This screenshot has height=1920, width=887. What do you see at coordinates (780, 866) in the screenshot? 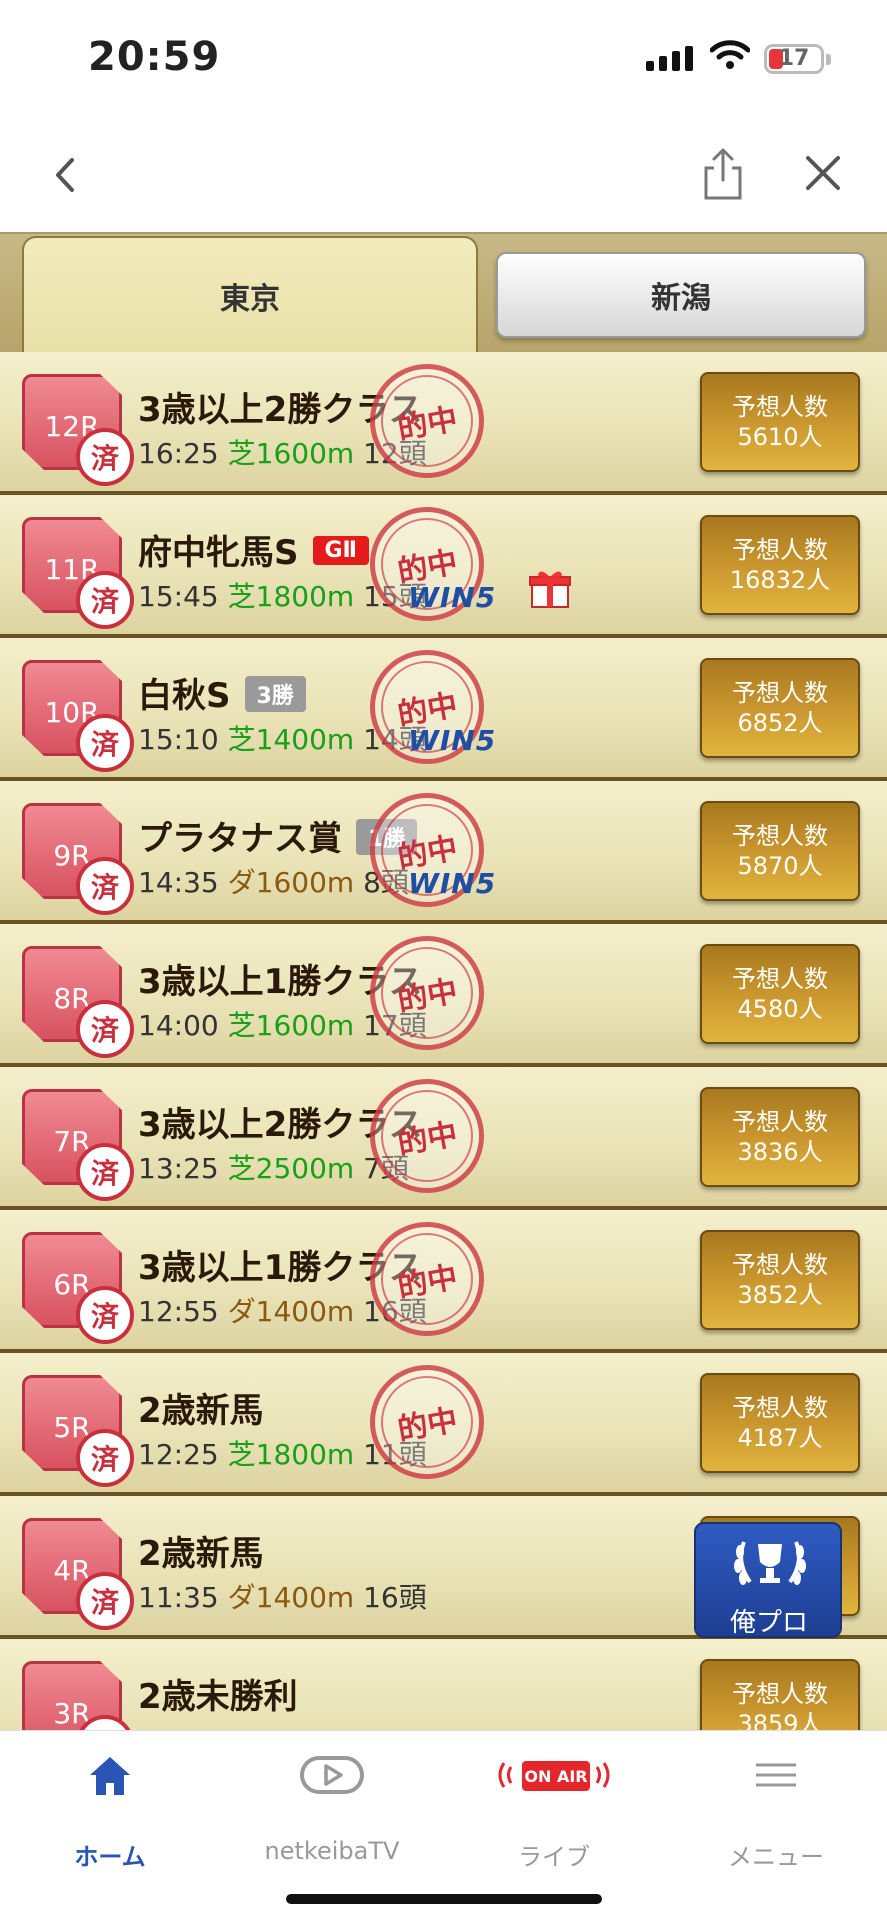
I see `prediction-count-value: 5870人` at bounding box center [780, 866].